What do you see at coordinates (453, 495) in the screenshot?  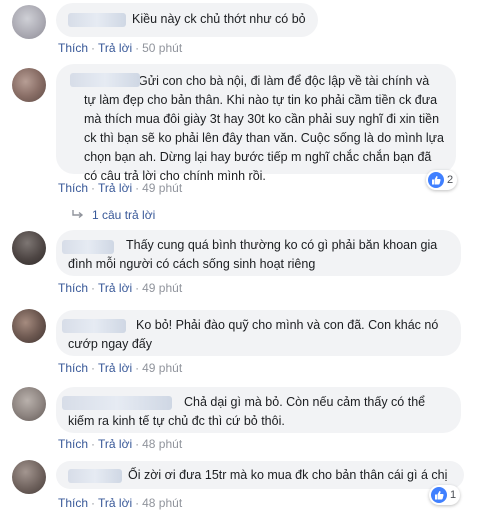 I see `reaction-count-number: 1` at bounding box center [453, 495].